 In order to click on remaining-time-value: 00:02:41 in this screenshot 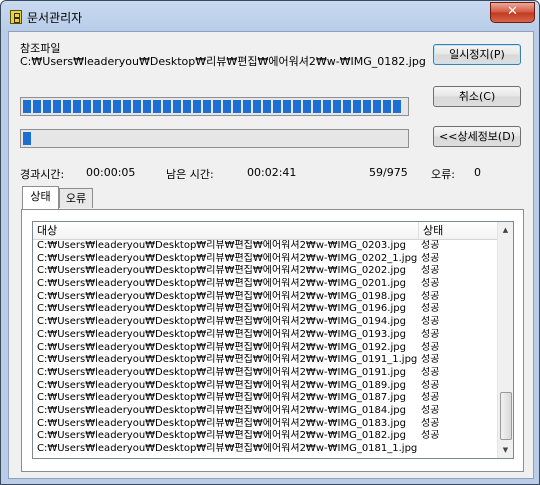, I will do `click(272, 172)`.